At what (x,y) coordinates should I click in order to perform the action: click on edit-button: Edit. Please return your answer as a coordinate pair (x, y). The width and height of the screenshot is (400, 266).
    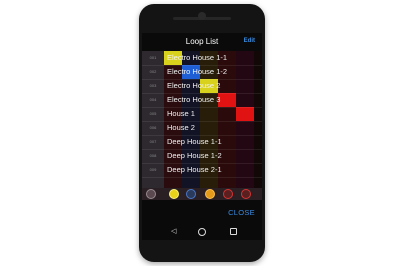
    Looking at the image, I should click on (249, 41).